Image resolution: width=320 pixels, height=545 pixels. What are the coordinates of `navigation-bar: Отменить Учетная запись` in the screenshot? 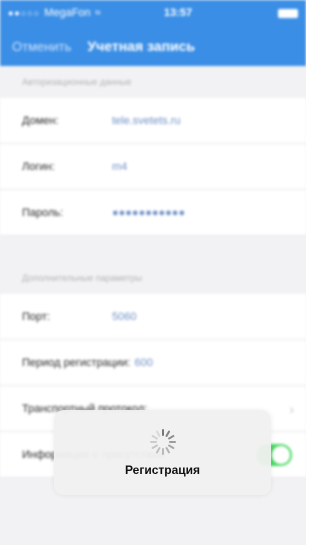 It's located at (153, 46).